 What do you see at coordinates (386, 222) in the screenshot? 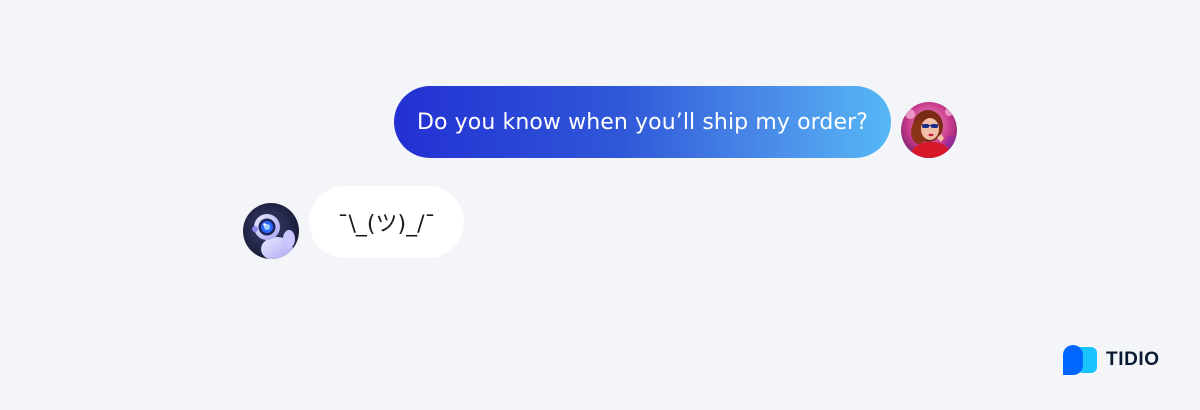
I see `bot-message-bubble: ¯\_(ツ)_/¯` at bounding box center [386, 222].